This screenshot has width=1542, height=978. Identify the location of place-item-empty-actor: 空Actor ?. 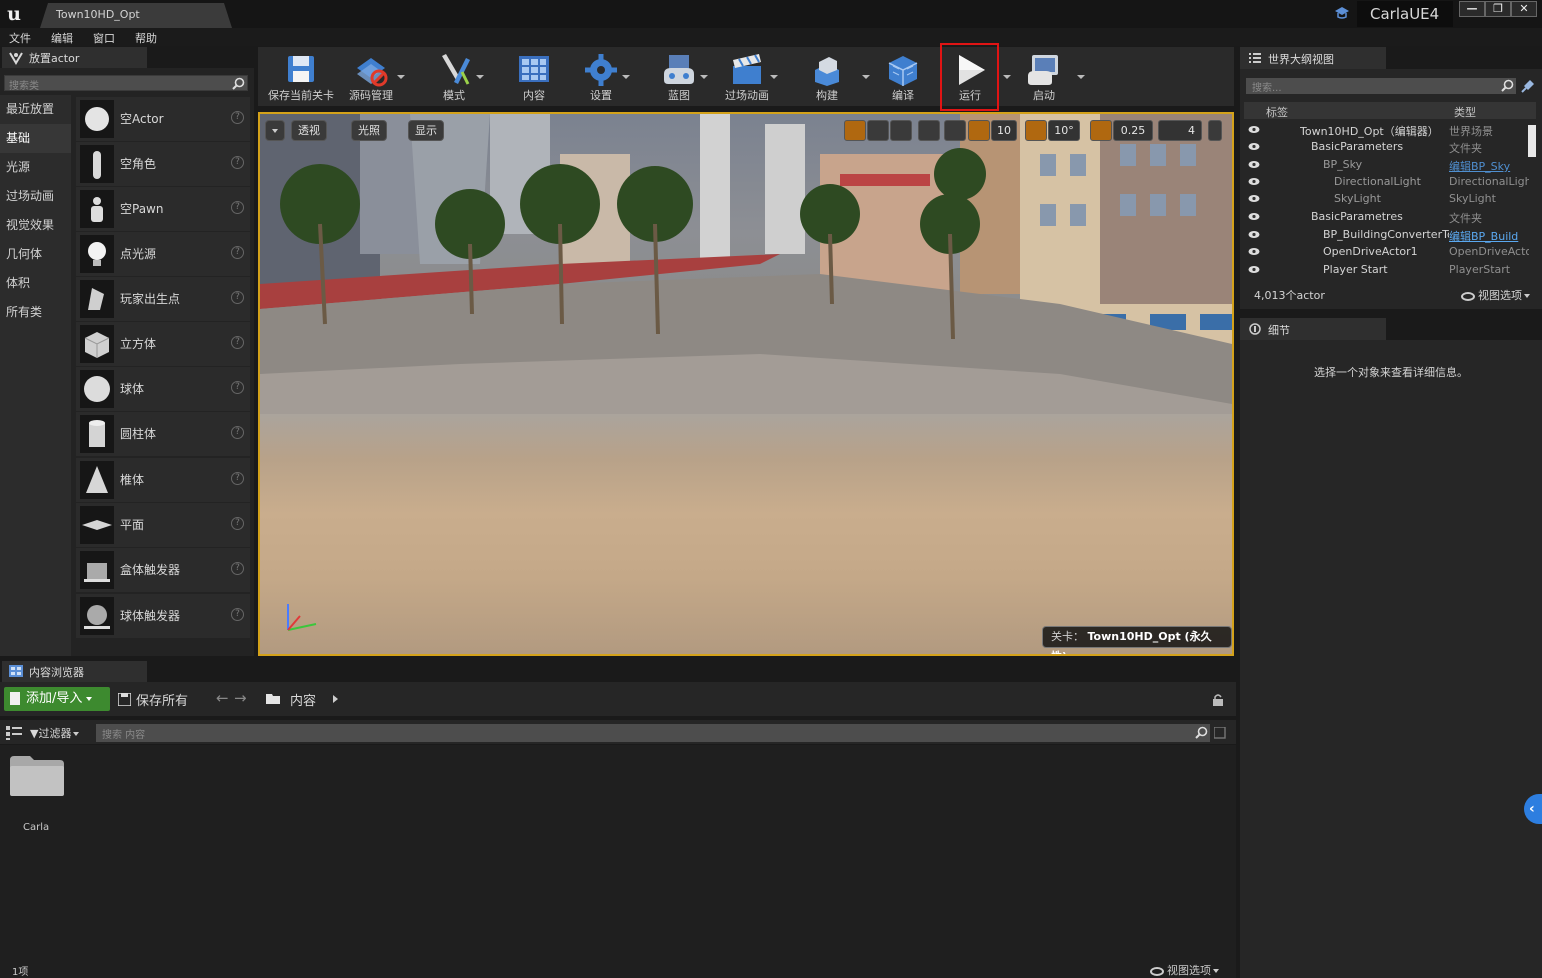
(163, 119).